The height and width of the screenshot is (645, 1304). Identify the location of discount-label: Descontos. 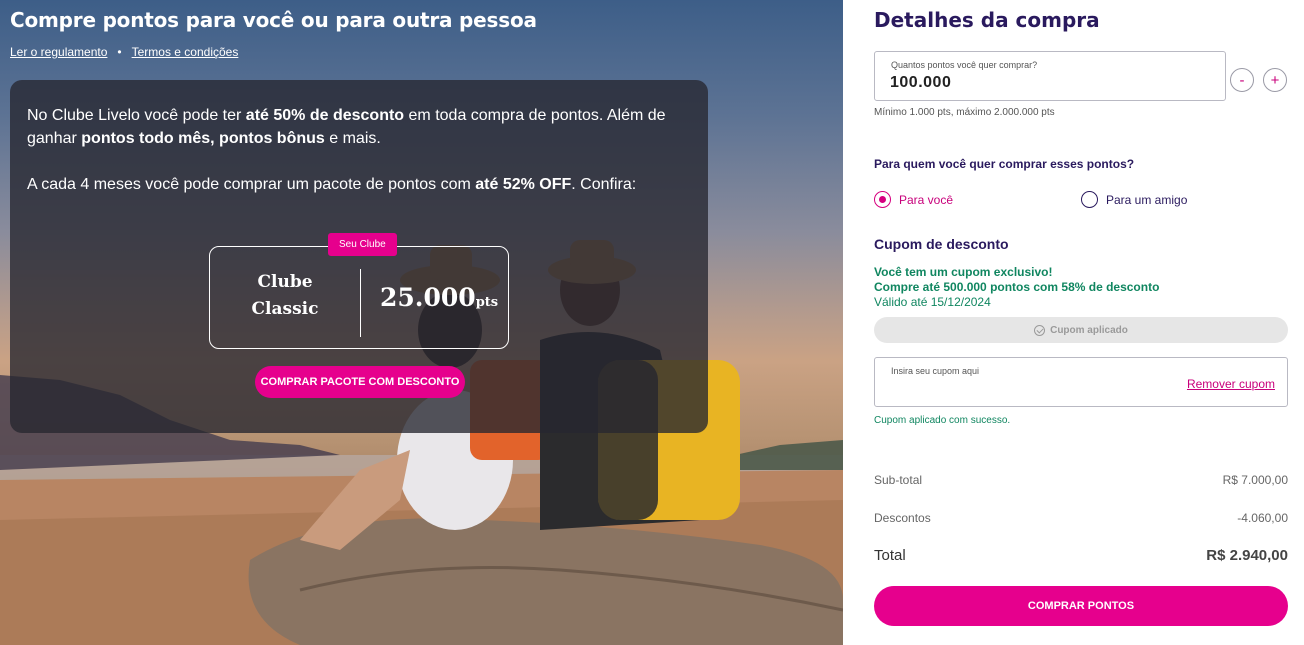
(902, 518).